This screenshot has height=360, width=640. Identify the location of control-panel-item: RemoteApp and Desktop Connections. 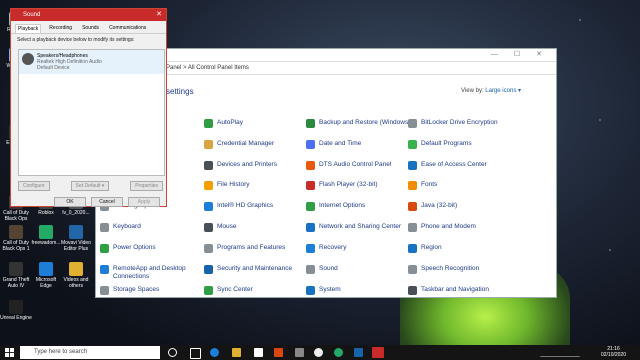
(155, 273).